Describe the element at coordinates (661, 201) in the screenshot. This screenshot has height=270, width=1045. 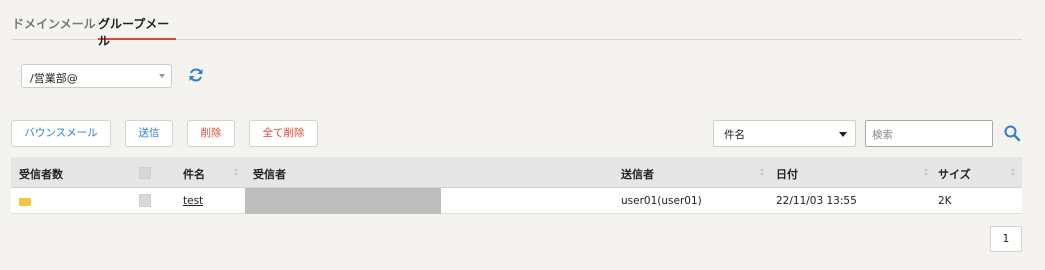
I see `sender-cell: user01(user01)` at that location.